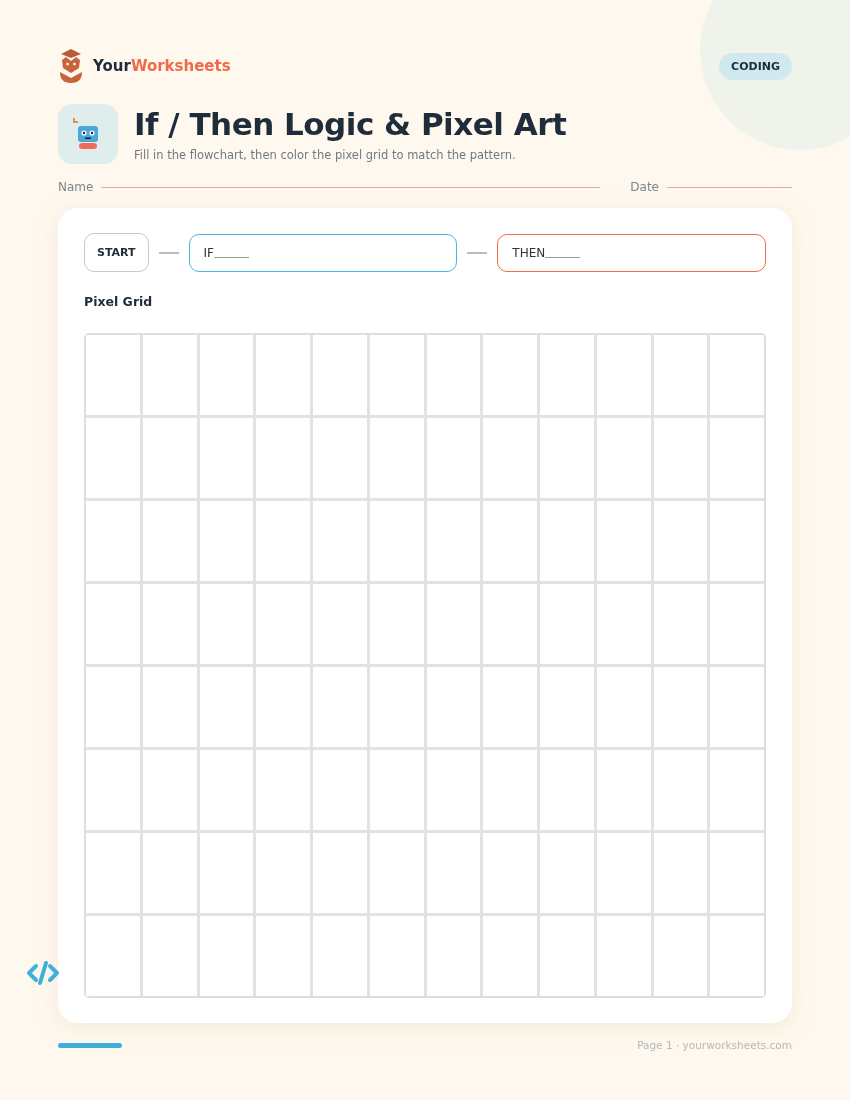  I want to click on then-answer-box: THEN, so click(631, 252).